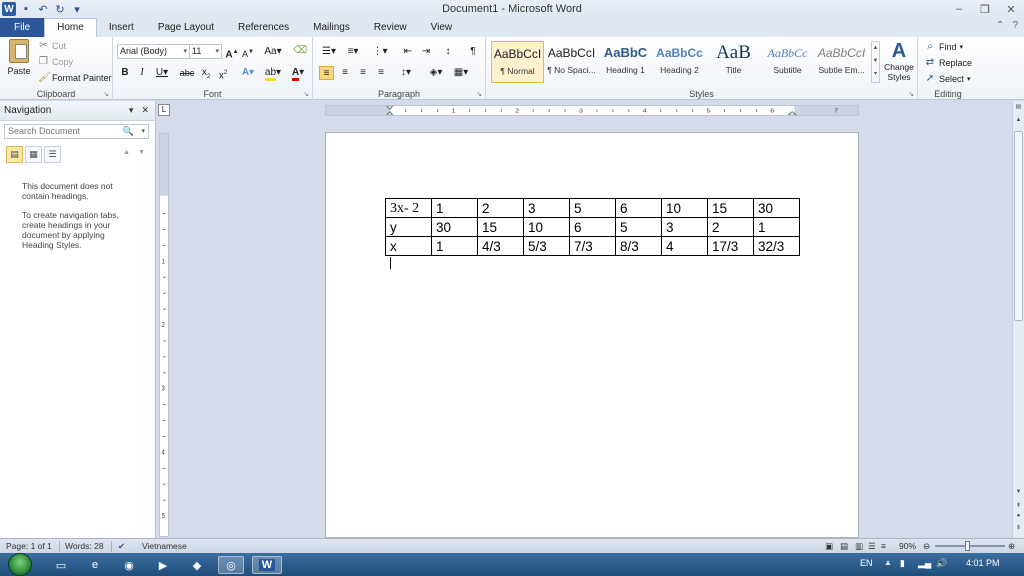  Describe the element at coordinates (267, 565) in the screenshot. I see `word-taskbar-icon: W` at that location.